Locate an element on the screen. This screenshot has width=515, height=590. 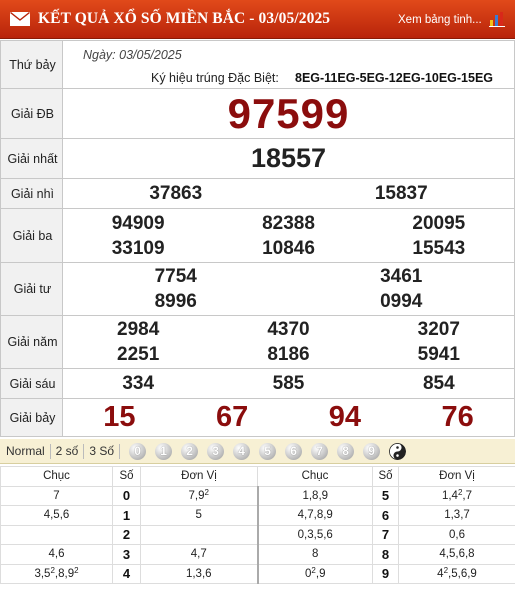
loto-units: 1,42,7 is located at coordinates (456, 495).